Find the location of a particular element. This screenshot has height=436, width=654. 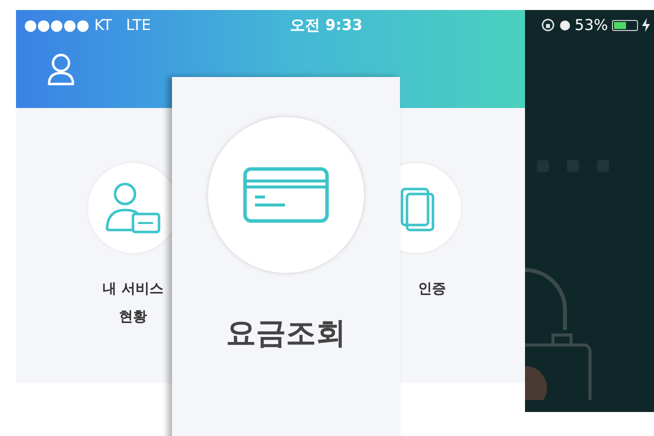

clock-label: 오전 9:33 is located at coordinates (326, 25).